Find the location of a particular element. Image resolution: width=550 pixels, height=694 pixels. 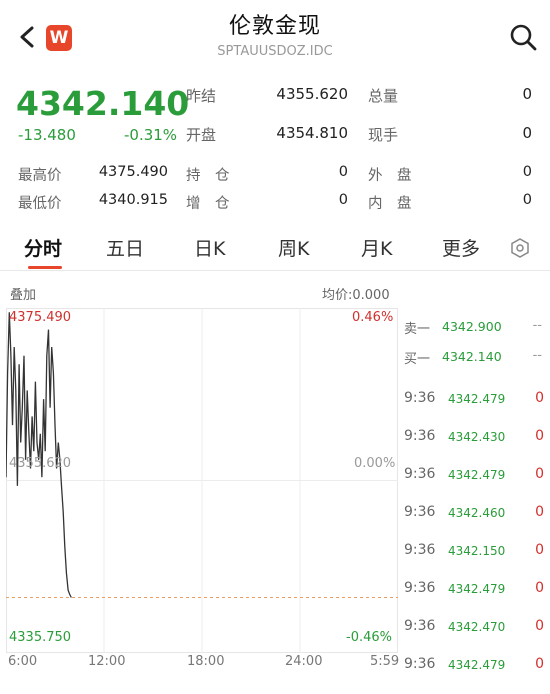

tick-row: 9:36 4342.460 0 is located at coordinates (477, 523).